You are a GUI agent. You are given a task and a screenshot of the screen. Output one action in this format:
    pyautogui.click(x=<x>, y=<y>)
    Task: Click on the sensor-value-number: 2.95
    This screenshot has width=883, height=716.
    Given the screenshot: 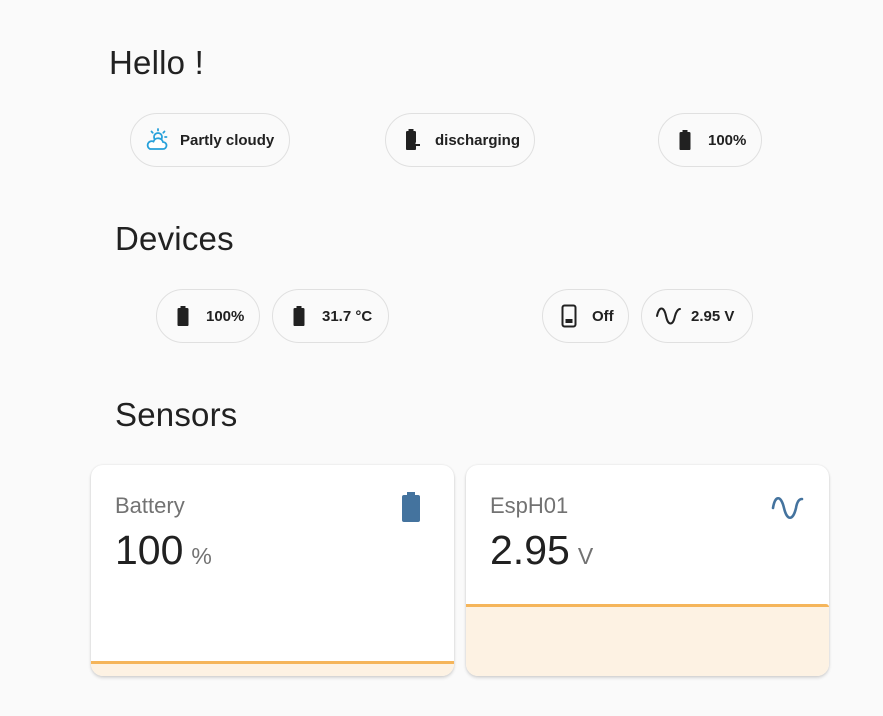 What is the action you would take?
    pyautogui.click(x=530, y=550)
    